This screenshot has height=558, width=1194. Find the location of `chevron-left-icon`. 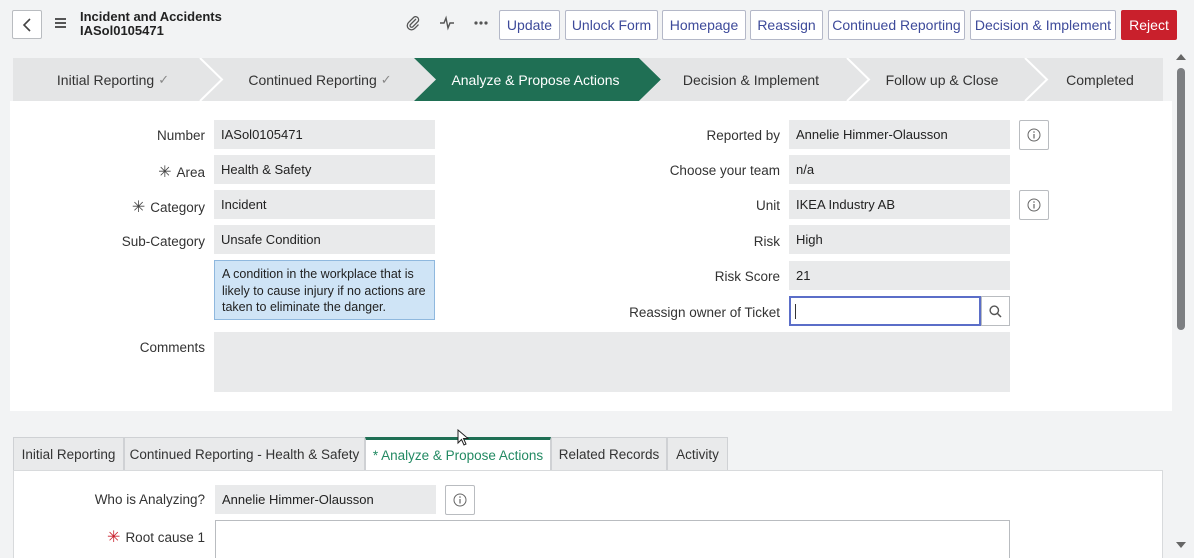

chevron-left-icon is located at coordinates (26, 24).